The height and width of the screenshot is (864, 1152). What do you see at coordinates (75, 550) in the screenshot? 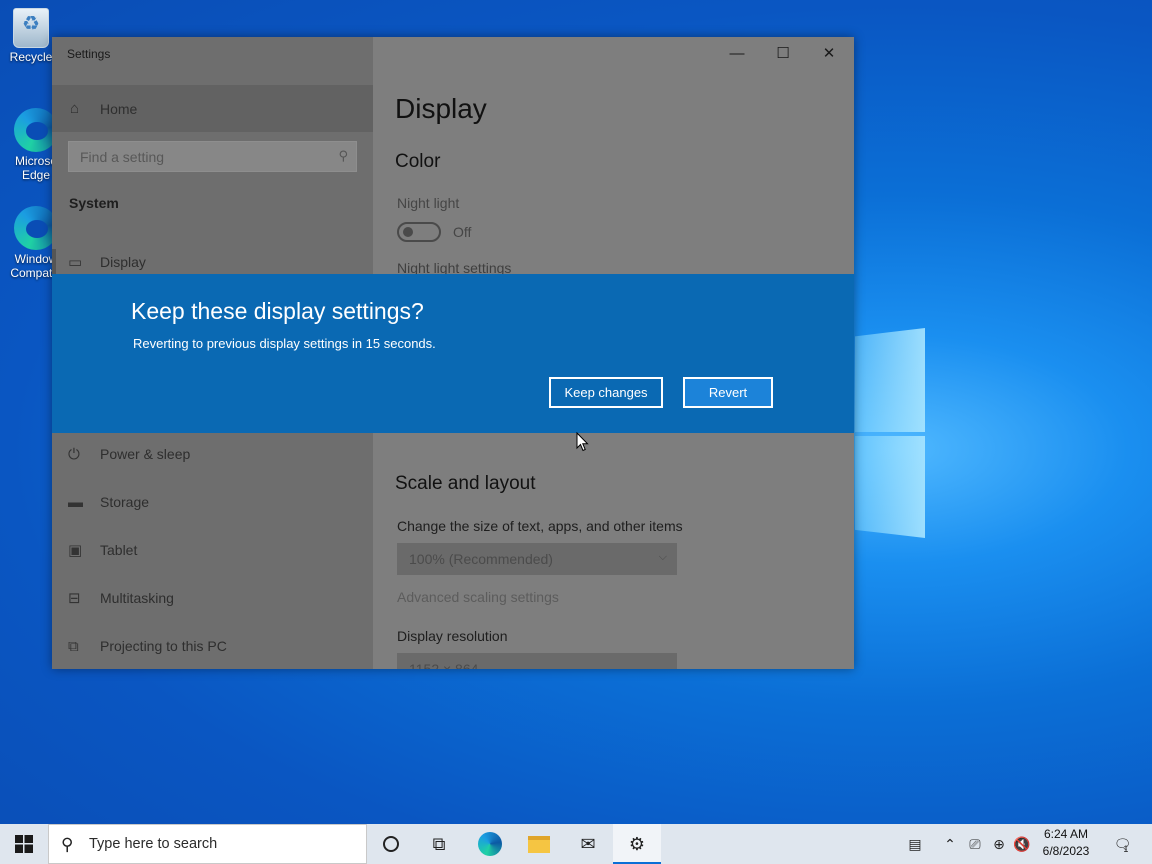
I see `tablet-icon: ▣` at bounding box center [75, 550].